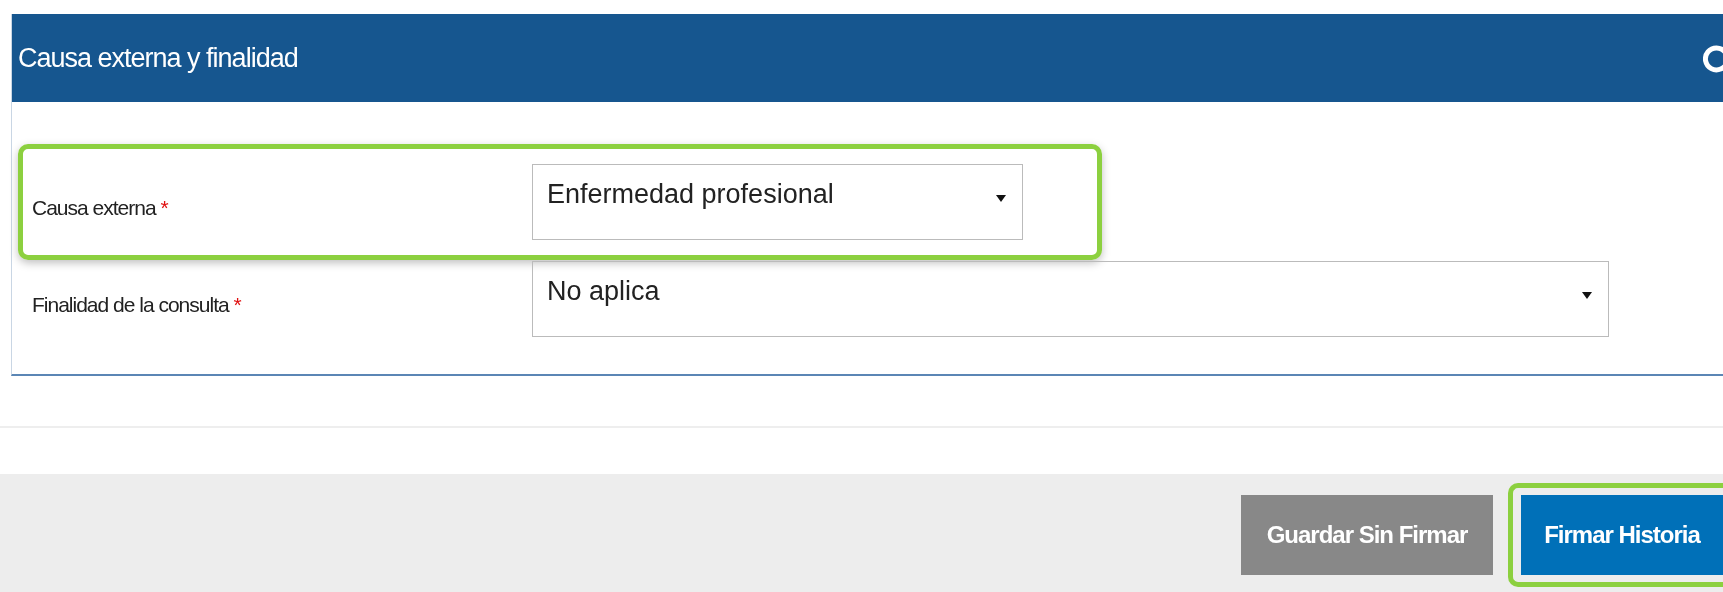  I want to click on sign-button: Firmar Historia, so click(1622, 535).